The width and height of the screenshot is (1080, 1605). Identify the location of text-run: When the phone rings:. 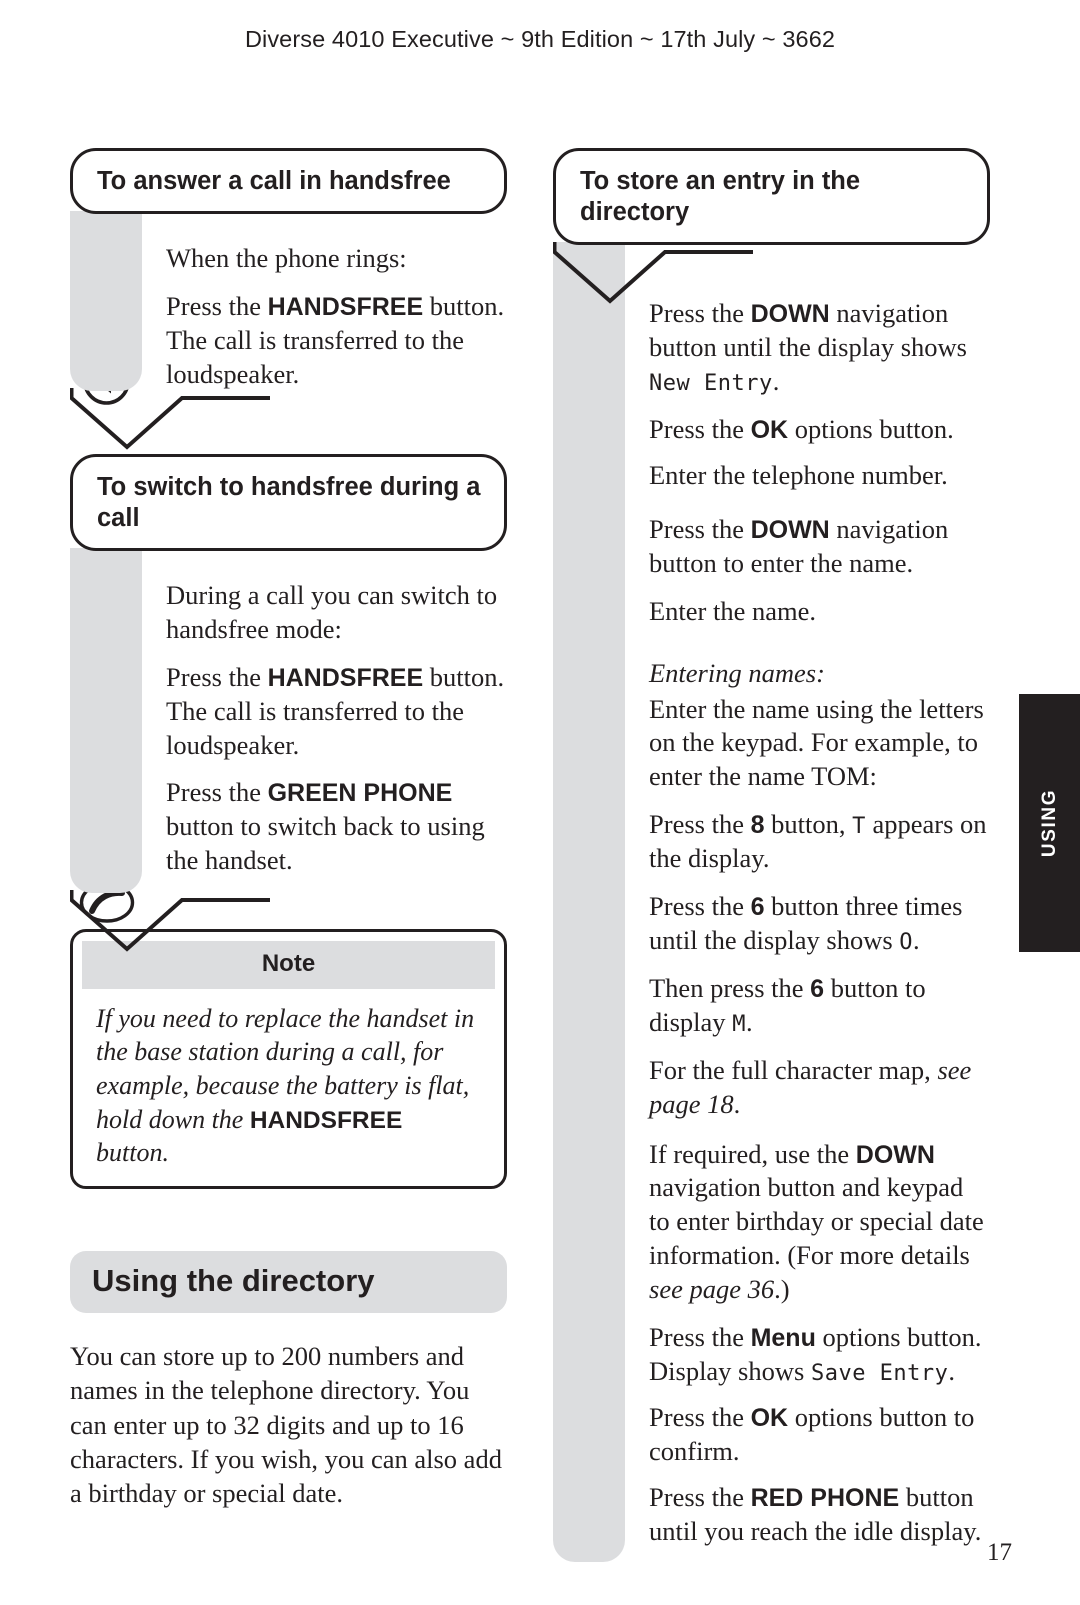
(286, 258).